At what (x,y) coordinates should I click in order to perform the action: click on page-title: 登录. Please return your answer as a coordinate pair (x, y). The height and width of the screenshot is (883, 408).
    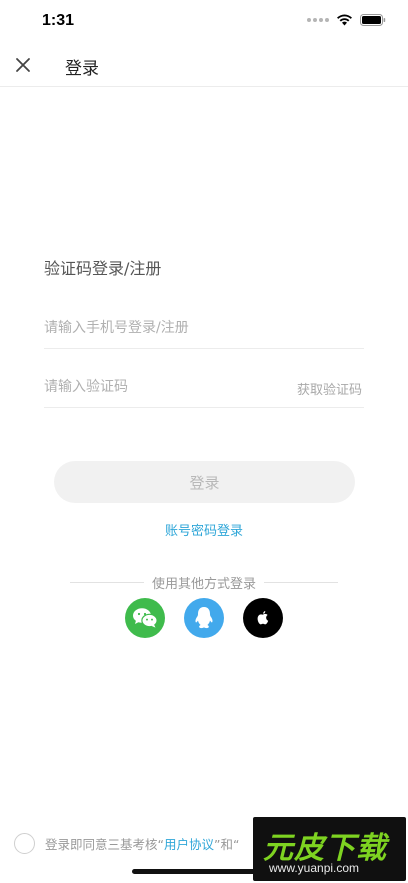
    Looking at the image, I should click on (82, 69).